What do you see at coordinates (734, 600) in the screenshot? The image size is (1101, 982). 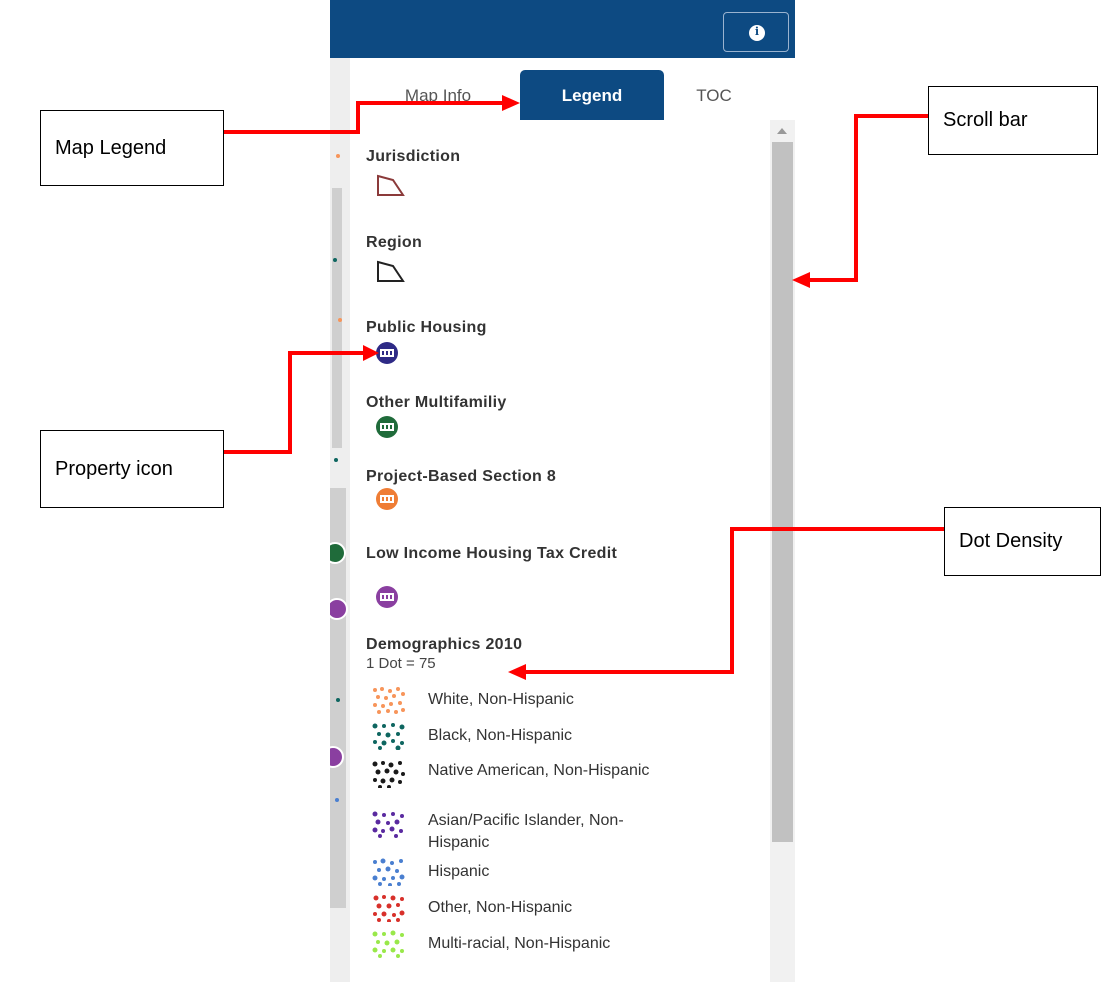 I see `arrow-dot-density` at bounding box center [734, 600].